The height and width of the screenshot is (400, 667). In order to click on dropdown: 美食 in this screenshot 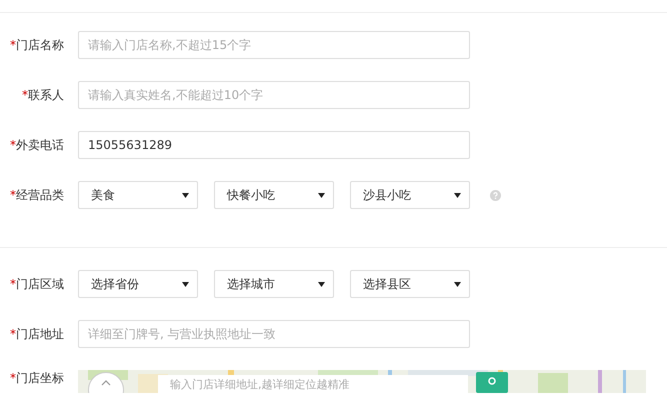, I will do `click(138, 195)`.